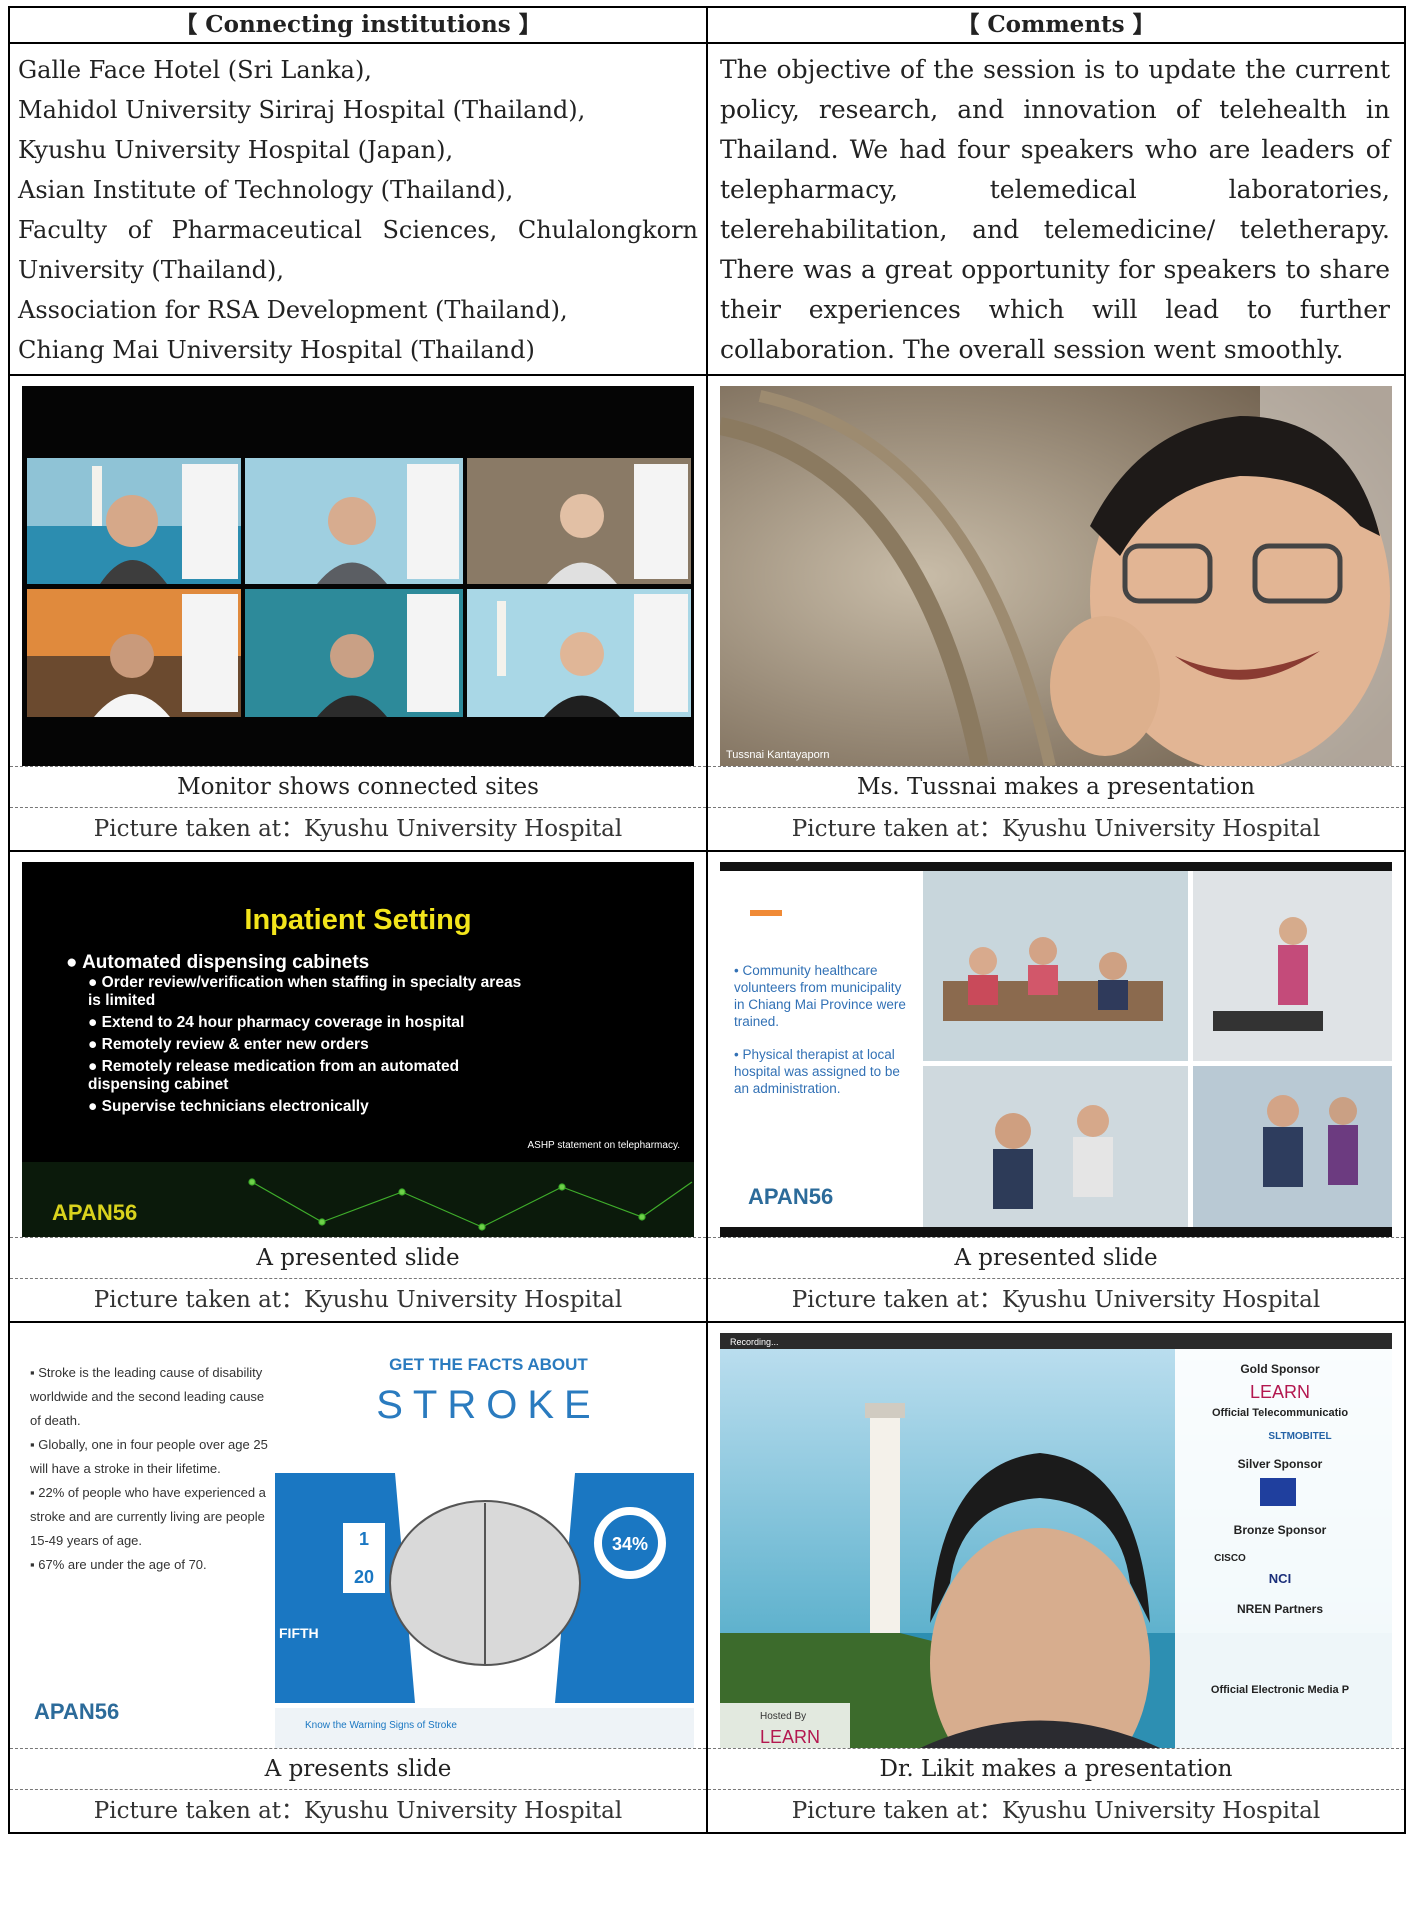 The image size is (1409, 1905). I want to click on slide-footer-network-graphic: APAN56, so click(358, 1199).